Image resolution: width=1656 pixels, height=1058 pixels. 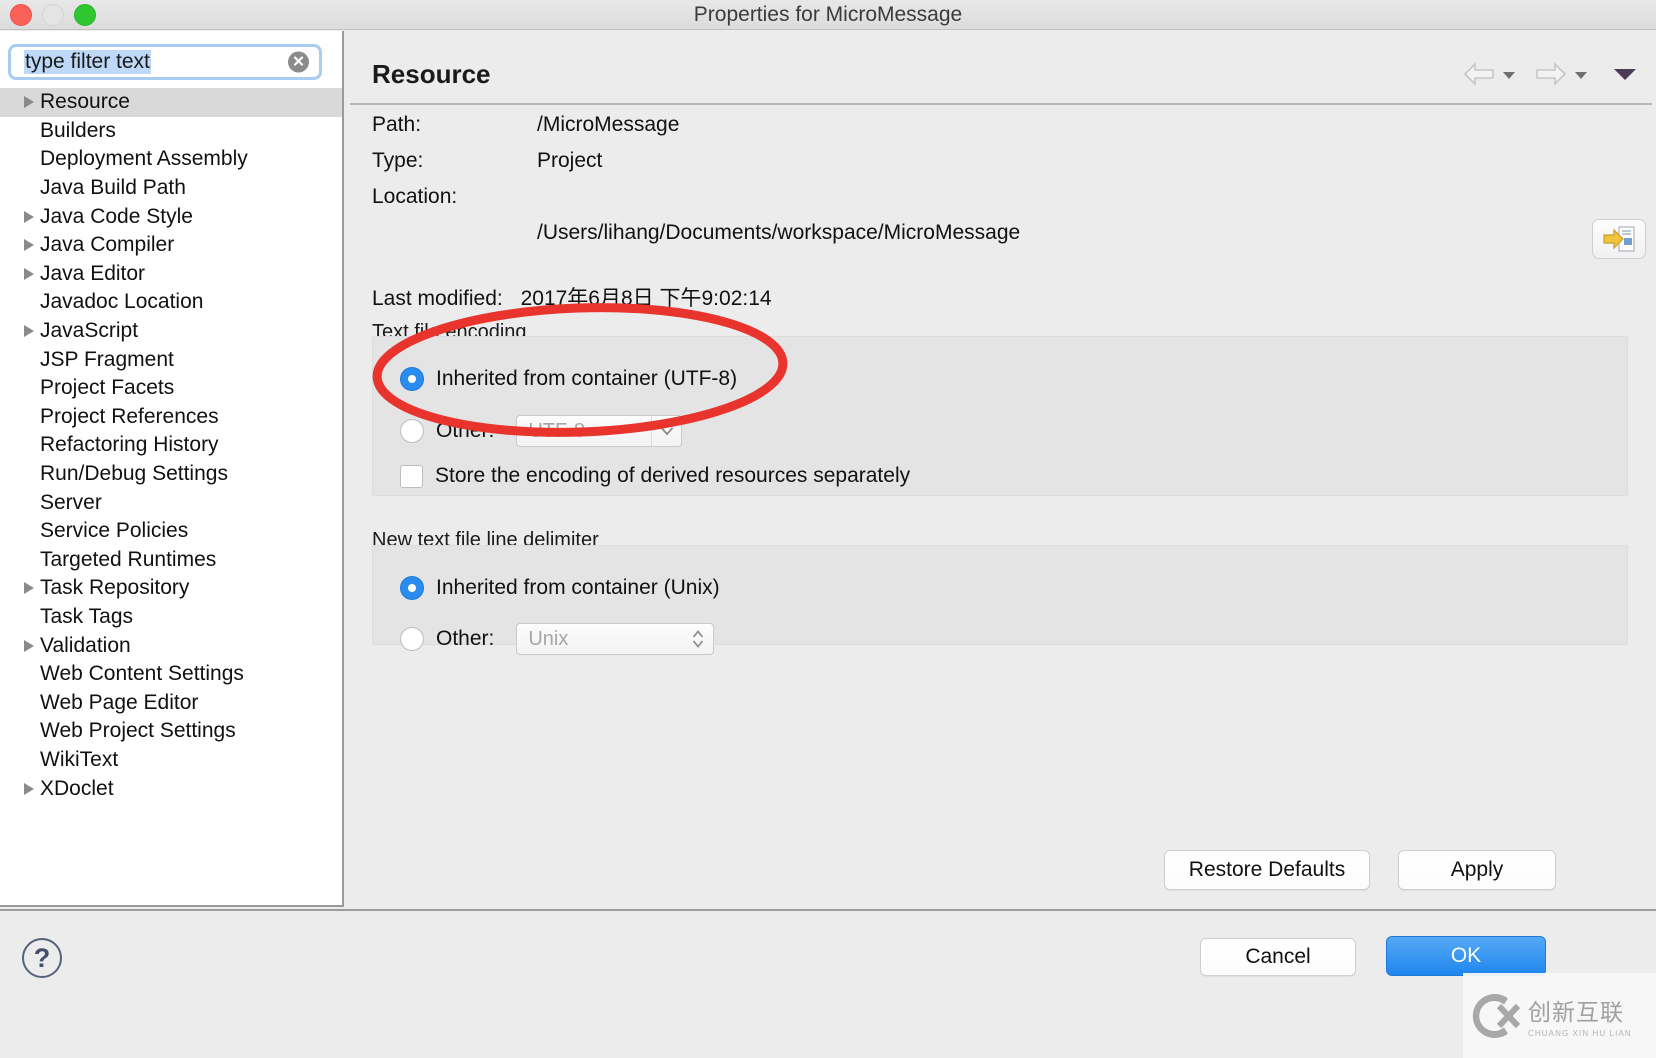 I want to click on sidebar-item-resource: Resource, so click(x=171, y=102).